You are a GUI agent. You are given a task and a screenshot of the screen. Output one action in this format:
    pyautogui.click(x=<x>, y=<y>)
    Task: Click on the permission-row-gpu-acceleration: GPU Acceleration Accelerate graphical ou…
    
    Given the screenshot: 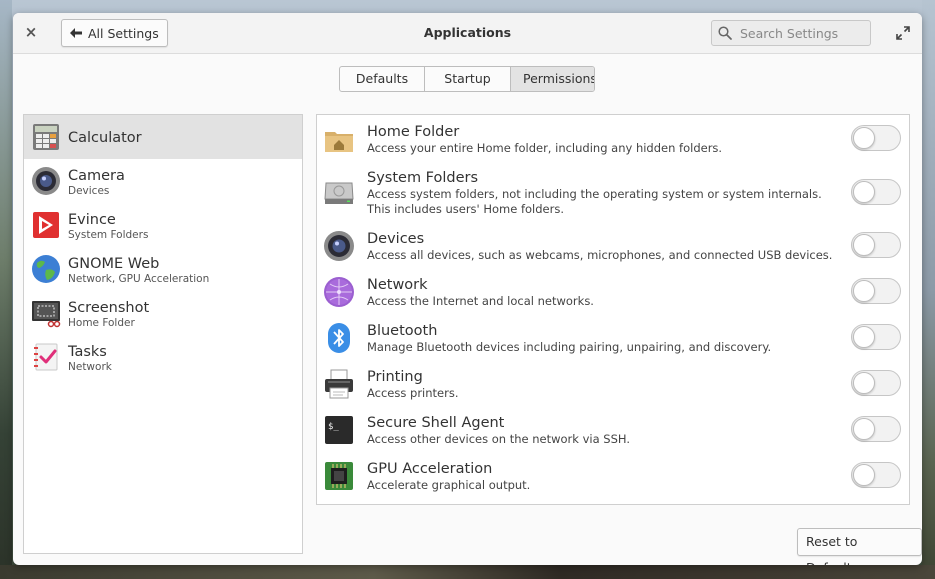 What is the action you would take?
    pyautogui.click(x=613, y=478)
    